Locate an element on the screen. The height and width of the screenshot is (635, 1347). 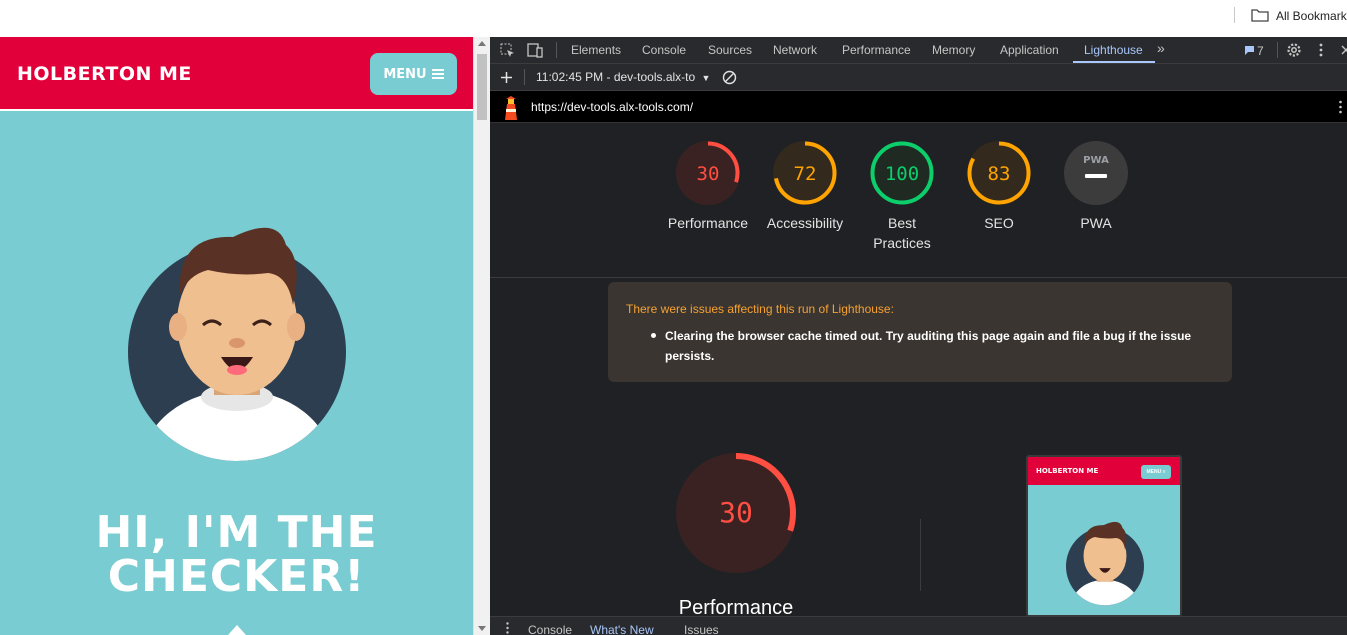
scroll-arrow-icon is located at coordinates (237, 630).